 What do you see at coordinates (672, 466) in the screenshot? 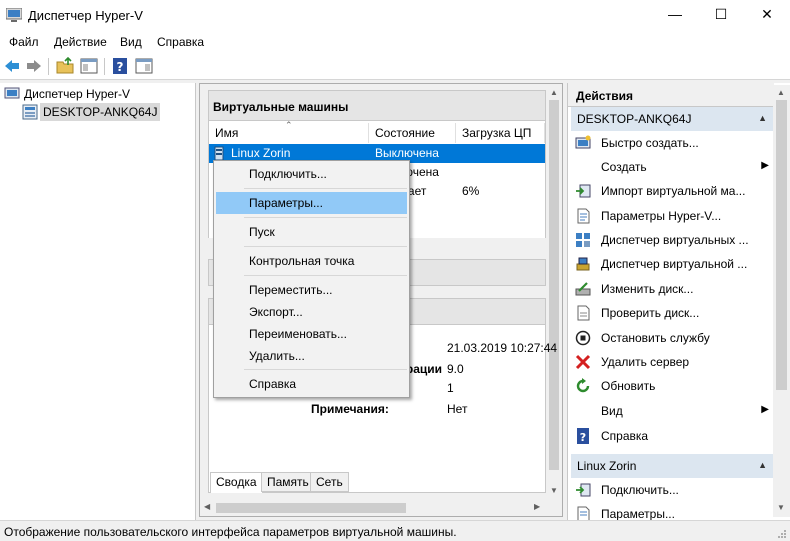
I see `actions-group-vm: Linux Zorin ▲` at bounding box center [672, 466].